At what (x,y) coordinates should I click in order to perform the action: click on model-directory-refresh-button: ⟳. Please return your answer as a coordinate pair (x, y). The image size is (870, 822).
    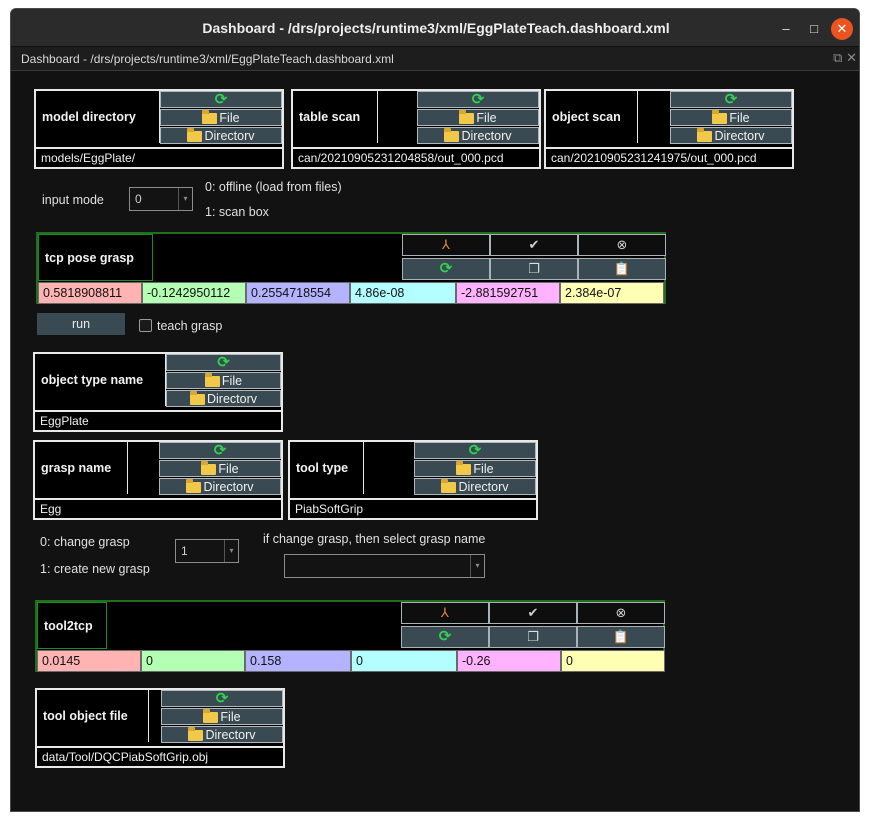
    Looking at the image, I should click on (221, 99).